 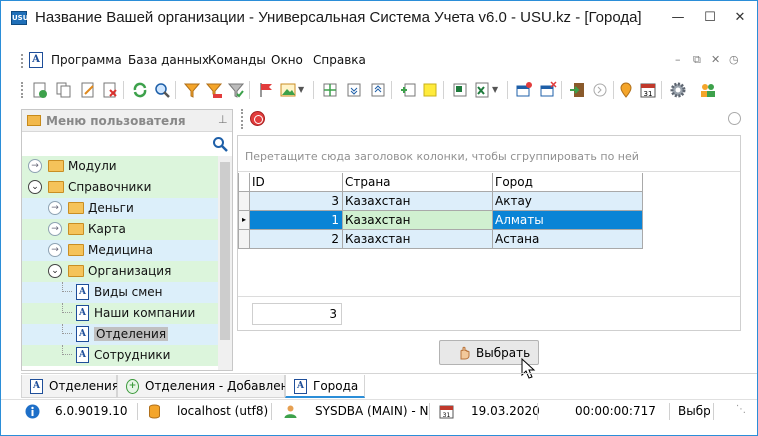 What do you see at coordinates (740, 18) in the screenshot?
I see `close-icon: ✕` at bounding box center [740, 18].